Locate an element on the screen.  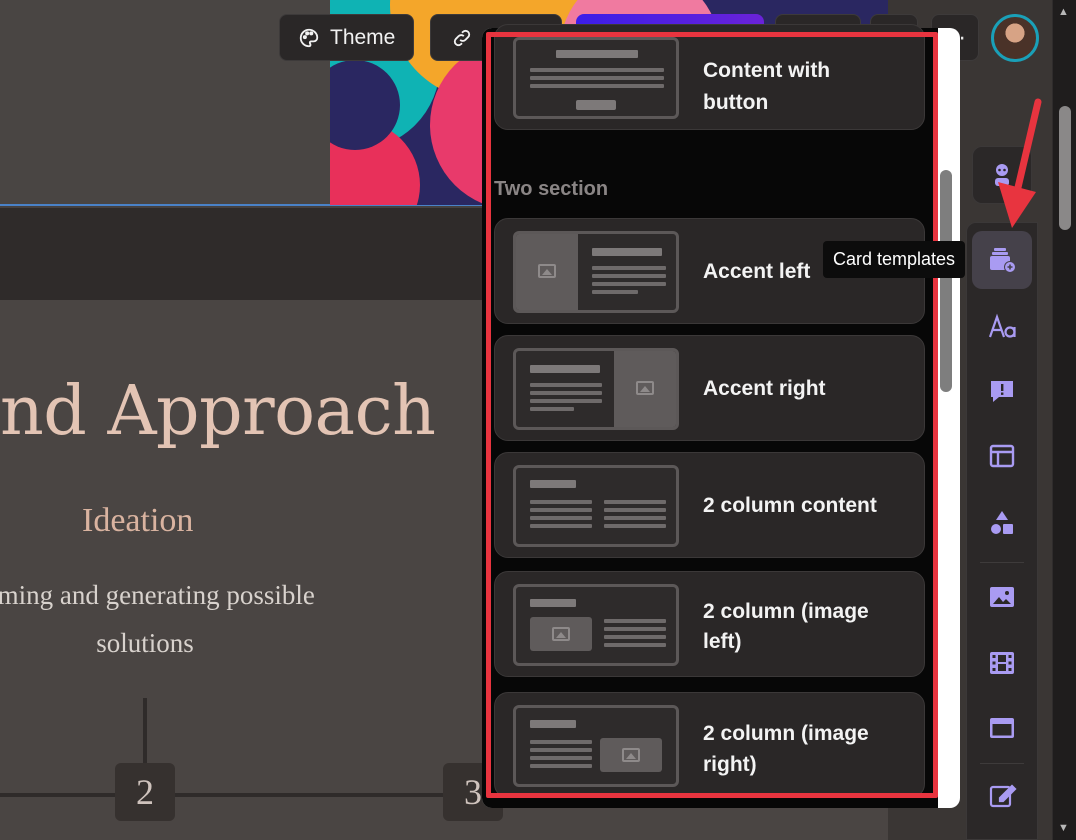
card-templates-icon is located at coordinates (1003, 260).